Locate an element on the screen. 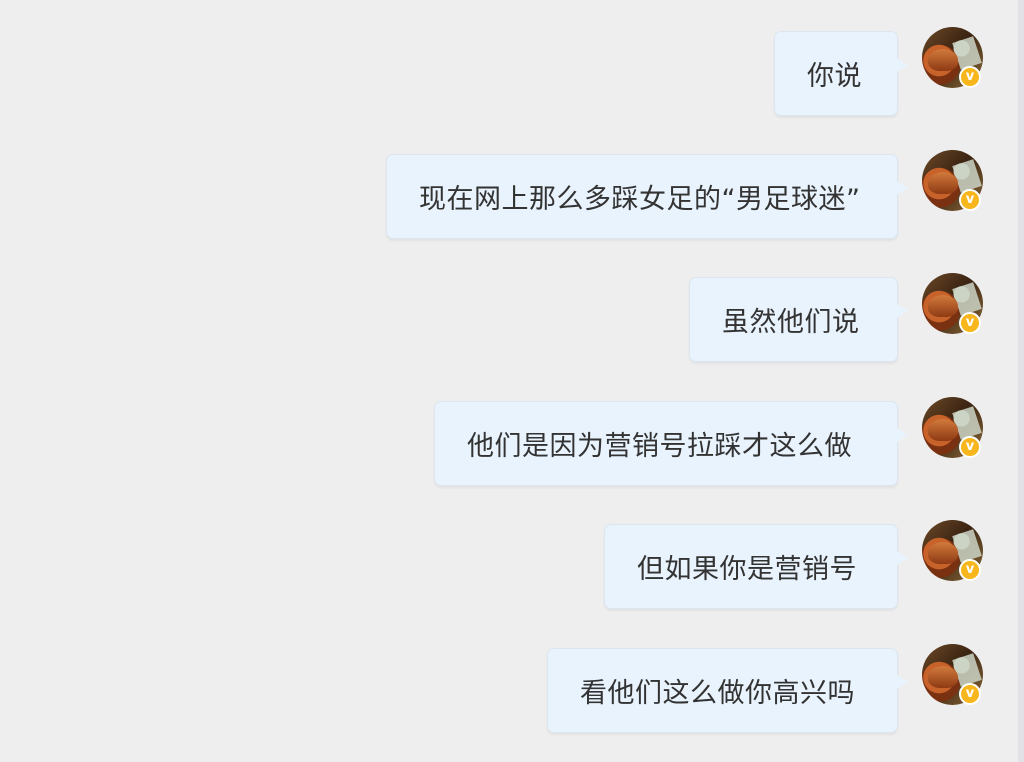 The width and height of the screenshot is (1024, 762). message-row: 现在网上那么多踩女足的“男足球迷” v is located at coordinates (512, 195).